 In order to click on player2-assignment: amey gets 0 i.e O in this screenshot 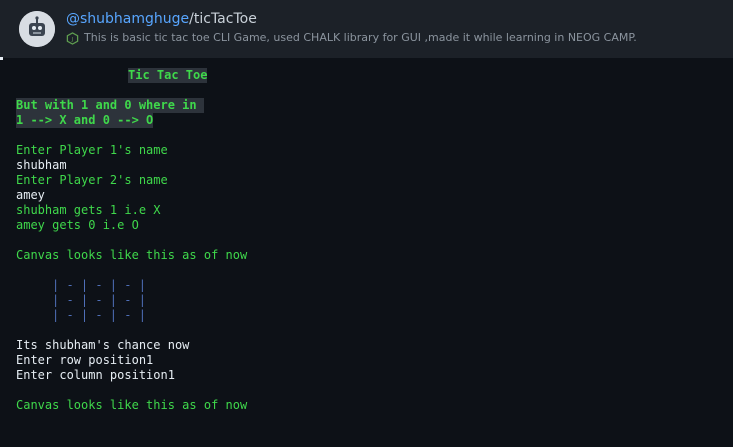, I will do `click(77, 225)`.